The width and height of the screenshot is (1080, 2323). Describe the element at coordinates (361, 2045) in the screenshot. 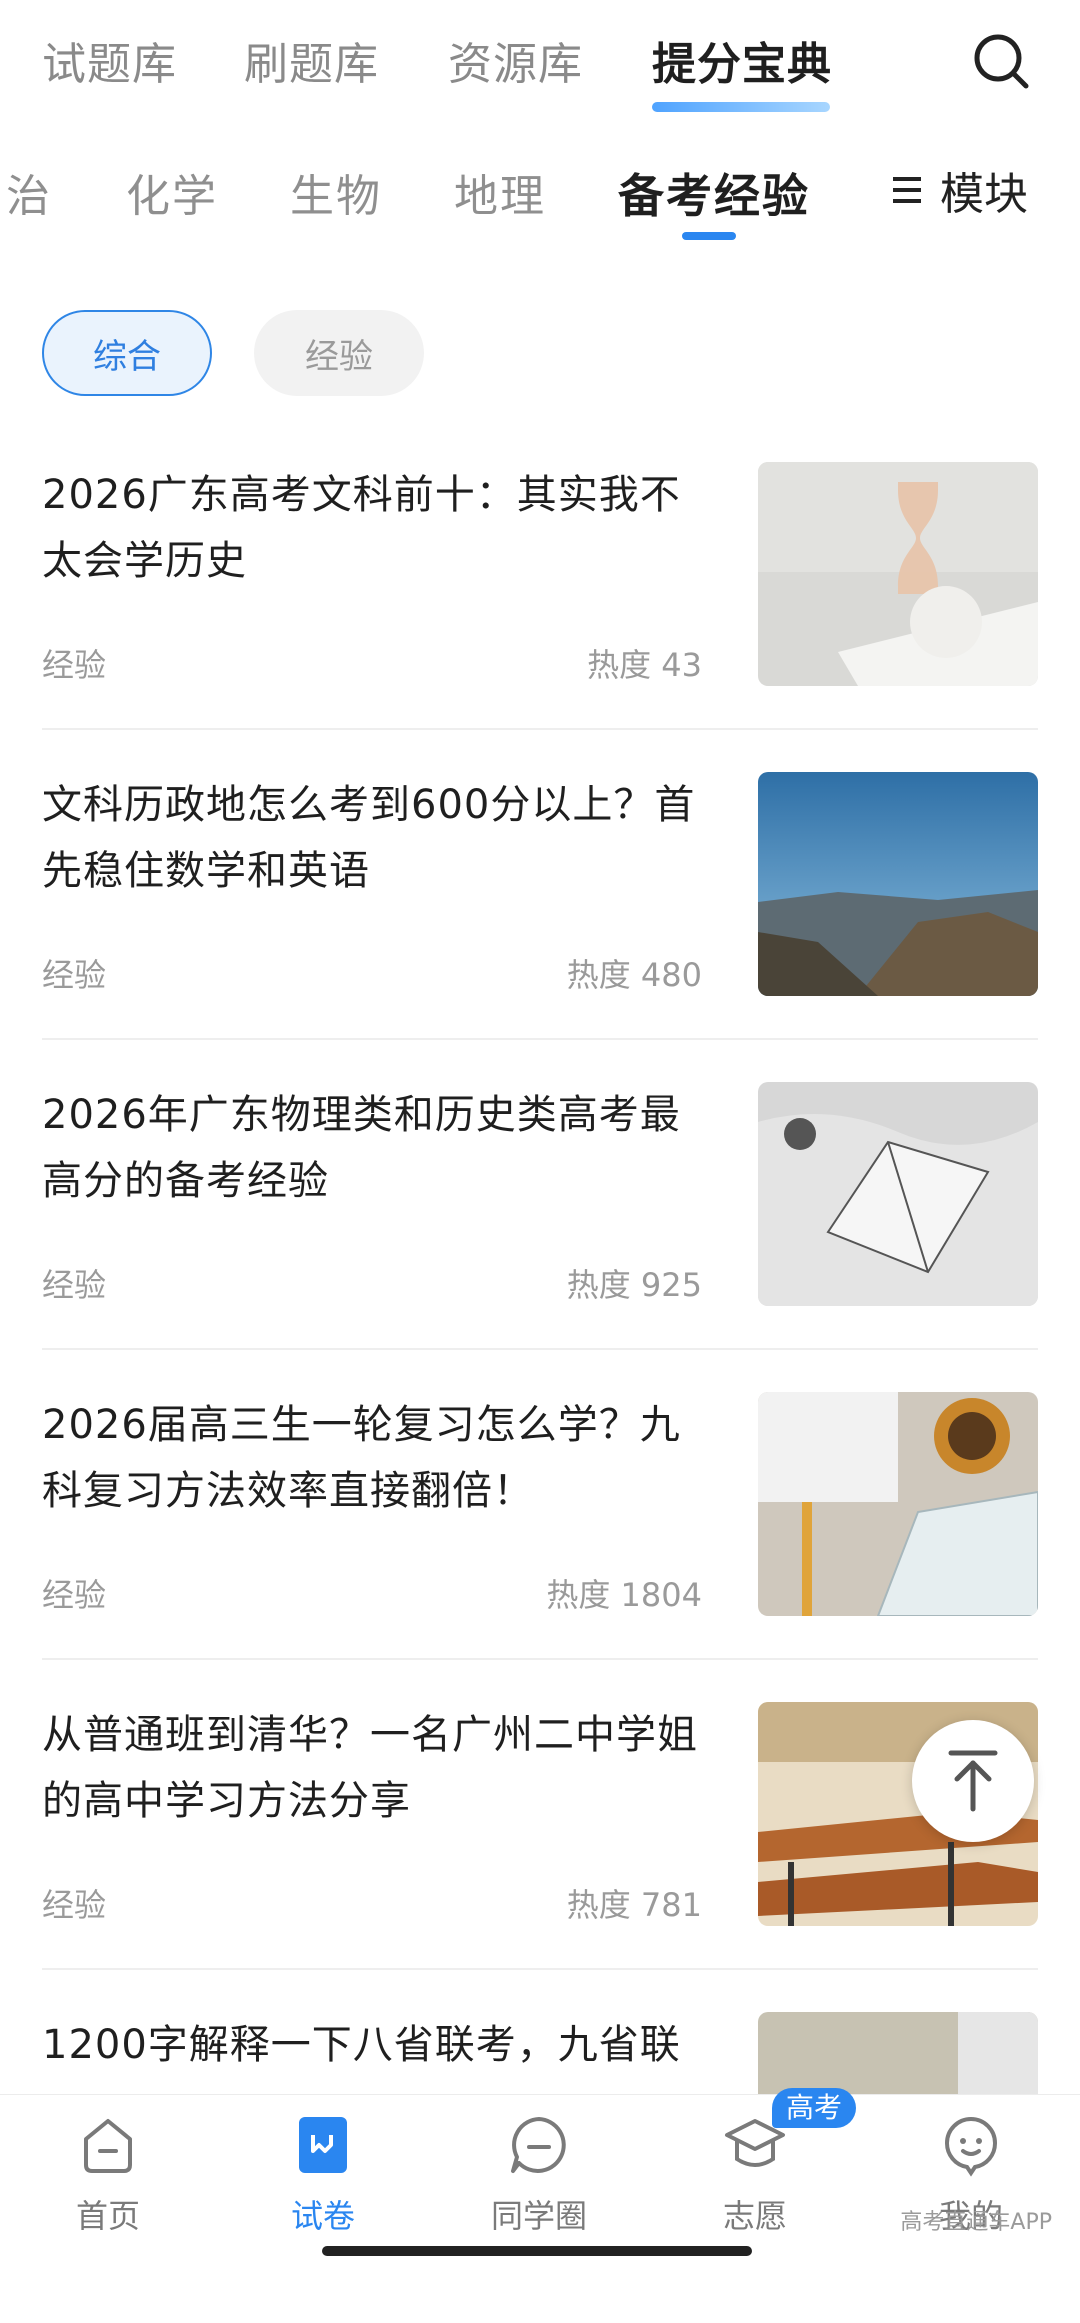

I see `article-title: 1200字解释一下八省联考，九省联` at that location.